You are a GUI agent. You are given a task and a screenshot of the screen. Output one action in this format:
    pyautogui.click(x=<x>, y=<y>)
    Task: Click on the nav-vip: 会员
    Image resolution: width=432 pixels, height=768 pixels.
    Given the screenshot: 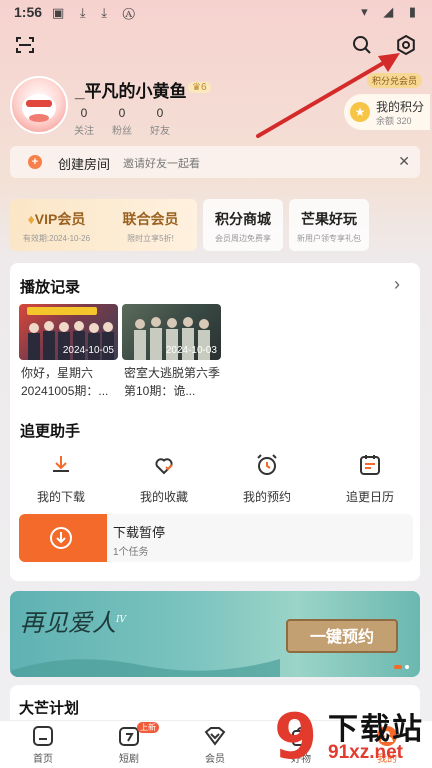 What is the action you would take?
    pyautogui.click(x=215, y=744)
    